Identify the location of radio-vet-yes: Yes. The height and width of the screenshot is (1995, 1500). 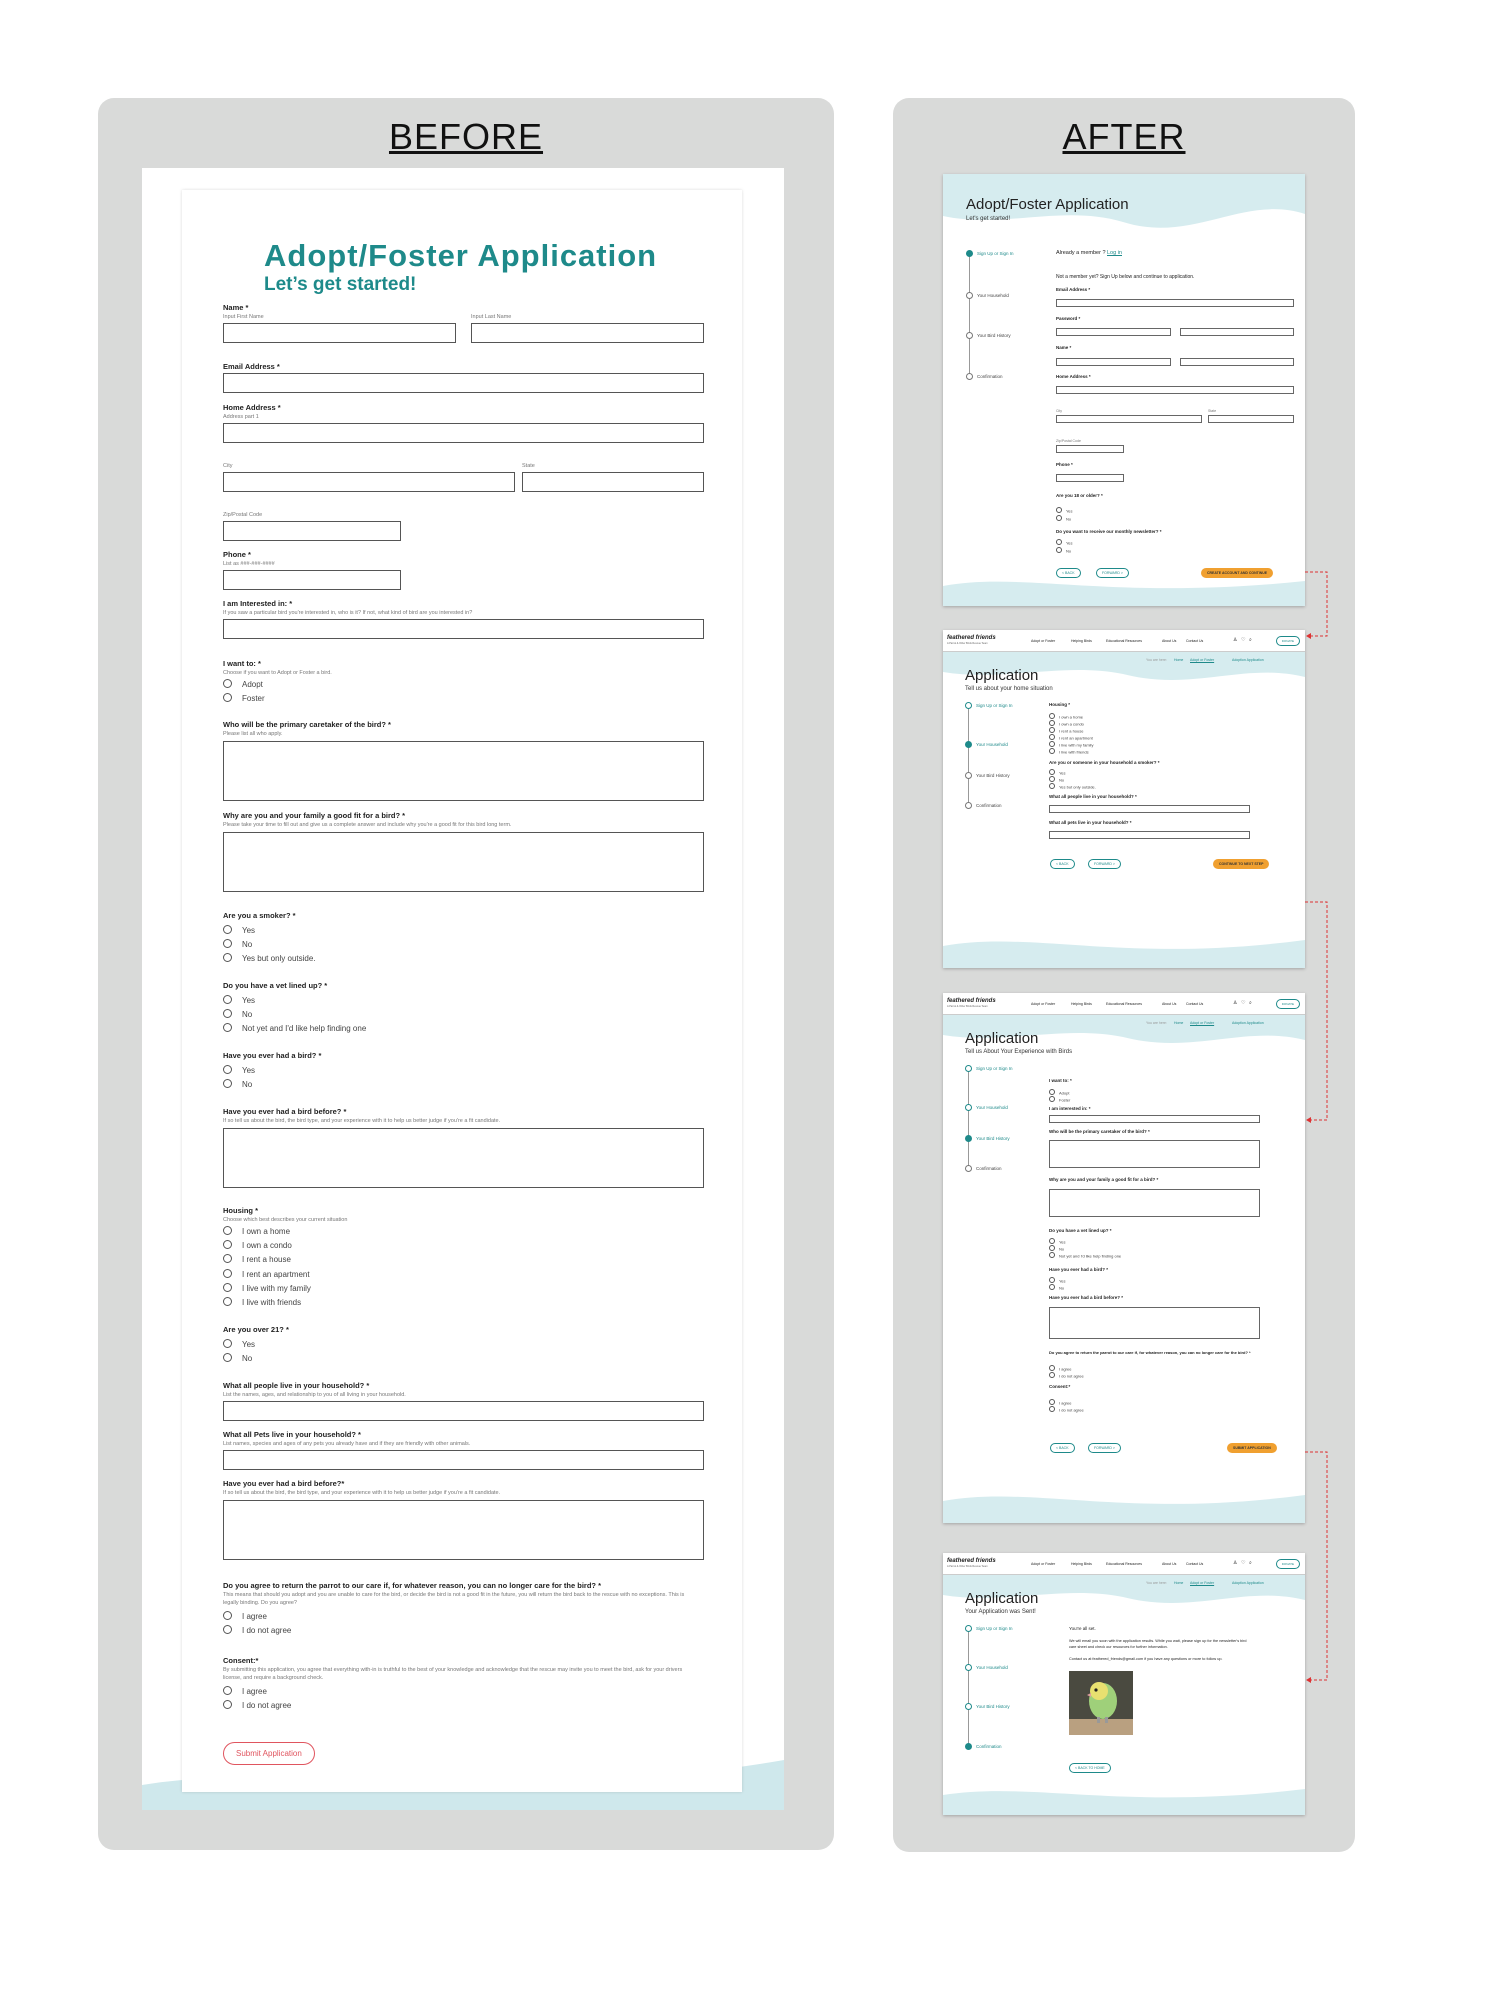
(239, 1000).